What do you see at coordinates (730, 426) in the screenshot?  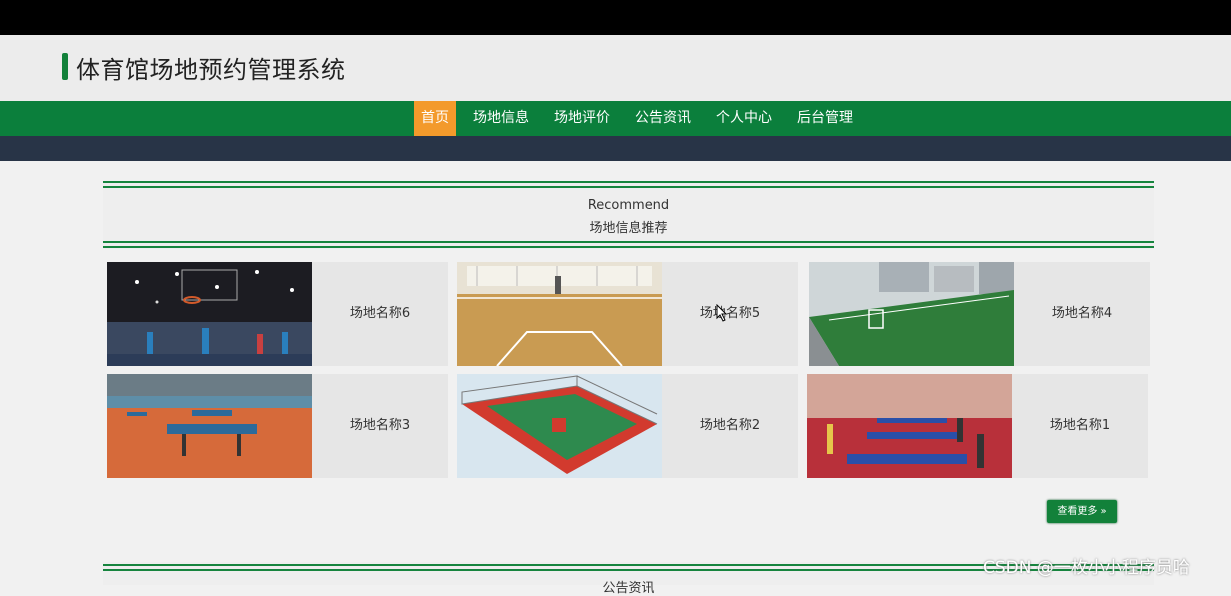 I see `venue-name: 场地名称2` at bounding box center [730, 426].